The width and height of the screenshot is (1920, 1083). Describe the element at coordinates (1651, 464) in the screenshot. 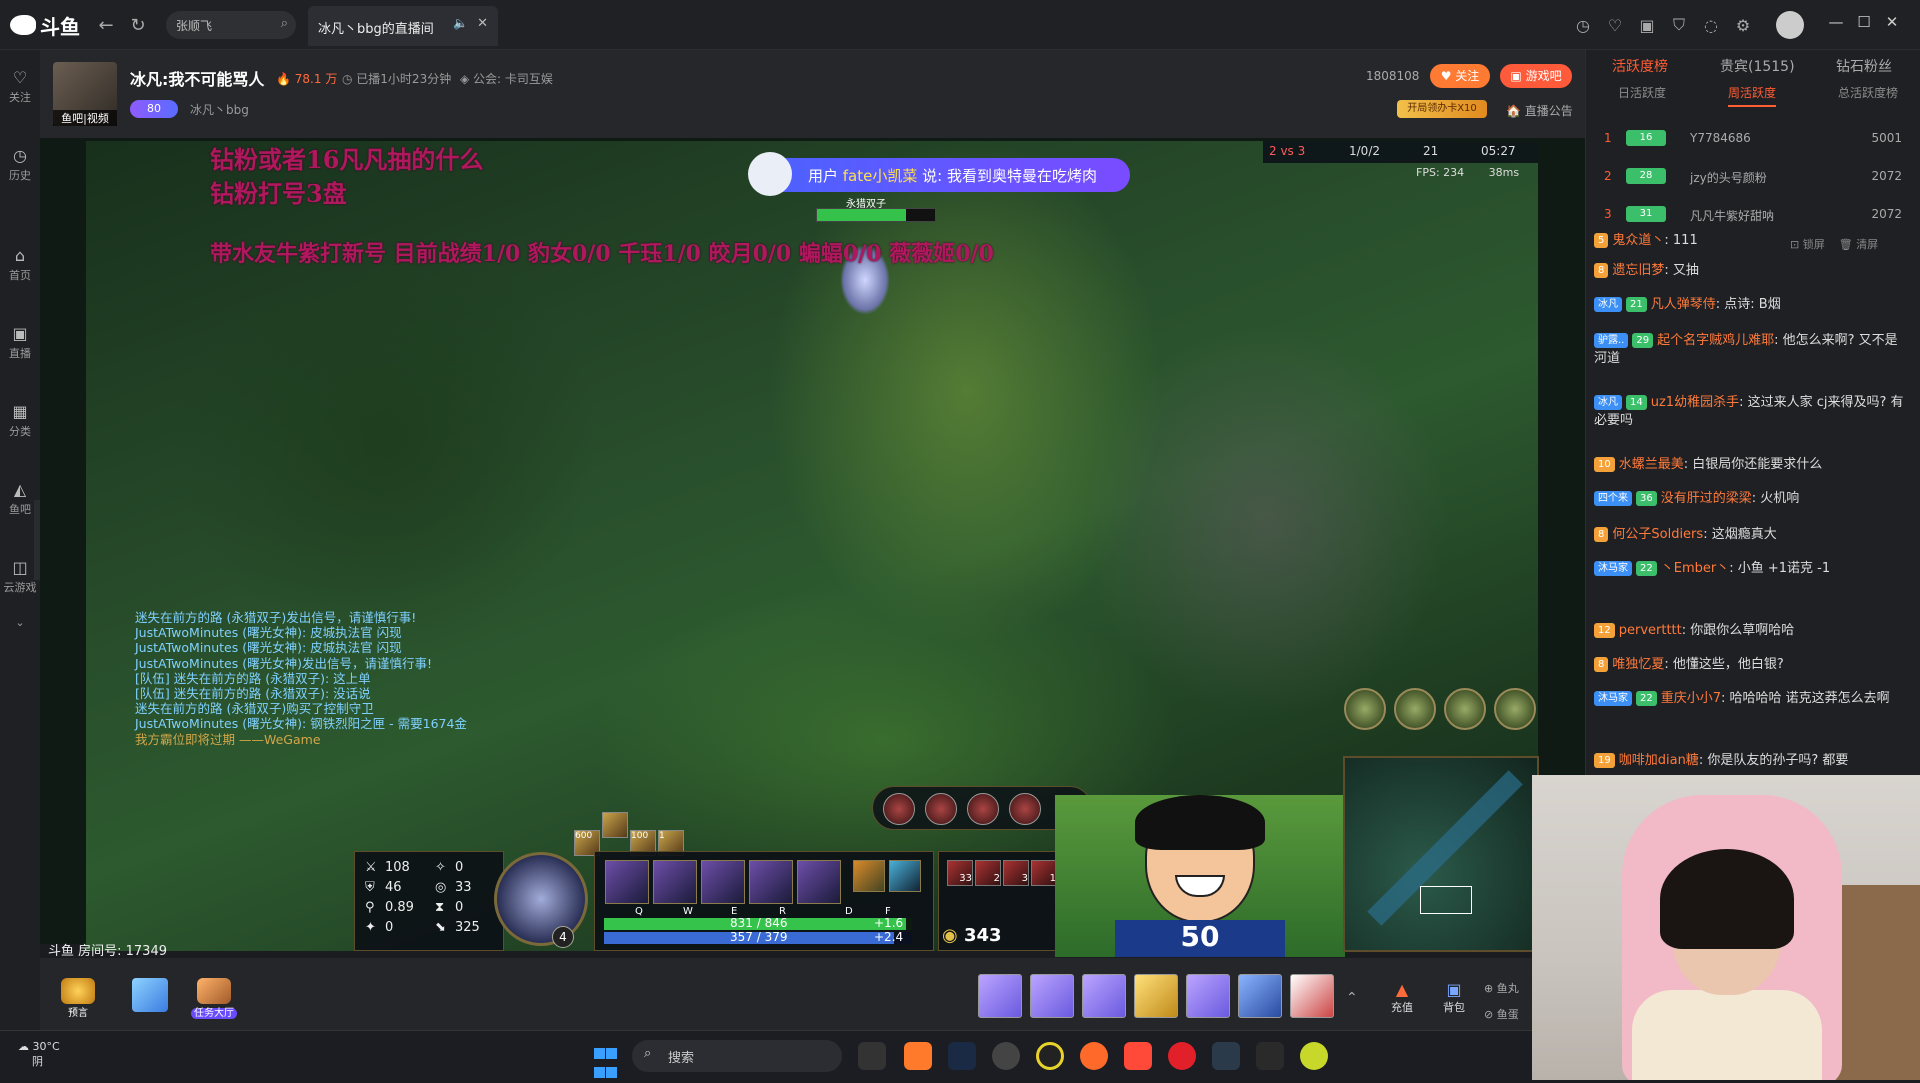

I see `chat-username: 水螺兰最美` at that location.